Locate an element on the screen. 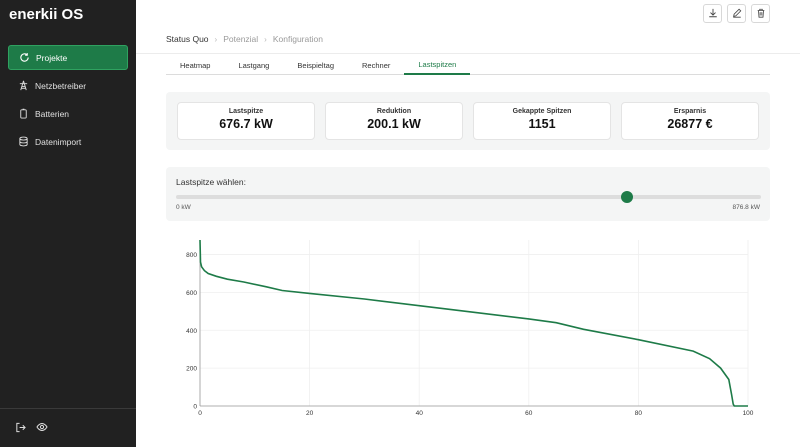 This screenshot has width=800, height=447. stat-card-reduktion: Reduktion 200.1 kW is located at coordinates (394, 121).